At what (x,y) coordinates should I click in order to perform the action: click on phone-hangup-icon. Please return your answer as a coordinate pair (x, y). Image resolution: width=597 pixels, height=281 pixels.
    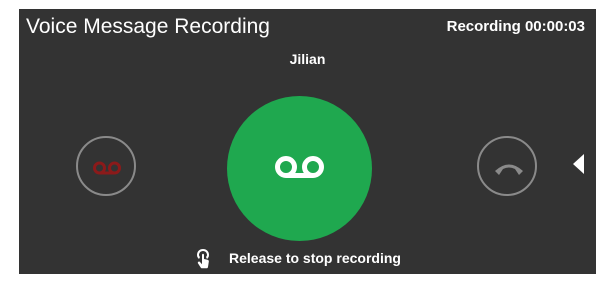
    Looking at the image, I should click on (509, 169).